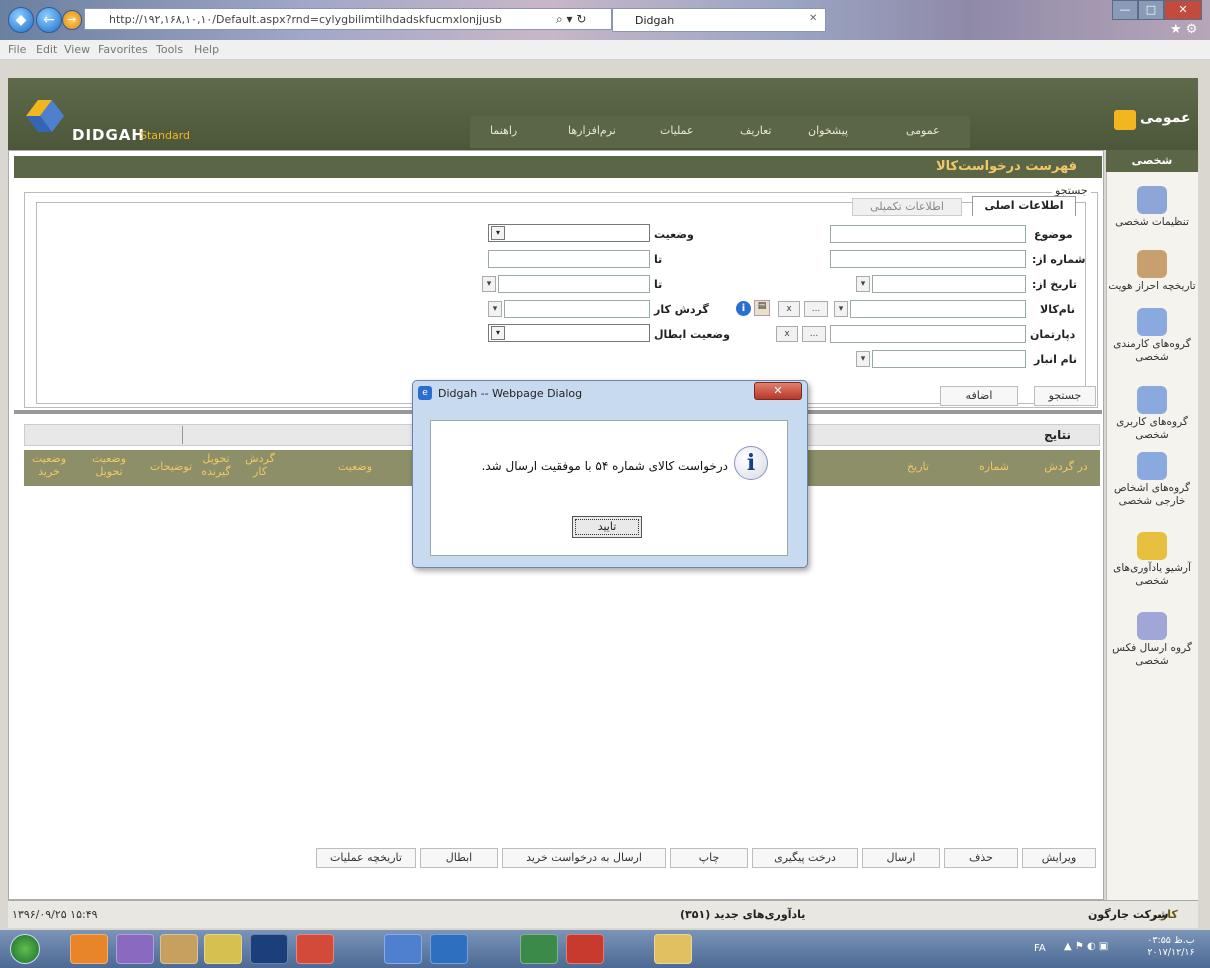 This screenshot has height=968, width=1210. I want to click on photoshop-taskbar-icon, so click(269, 949).